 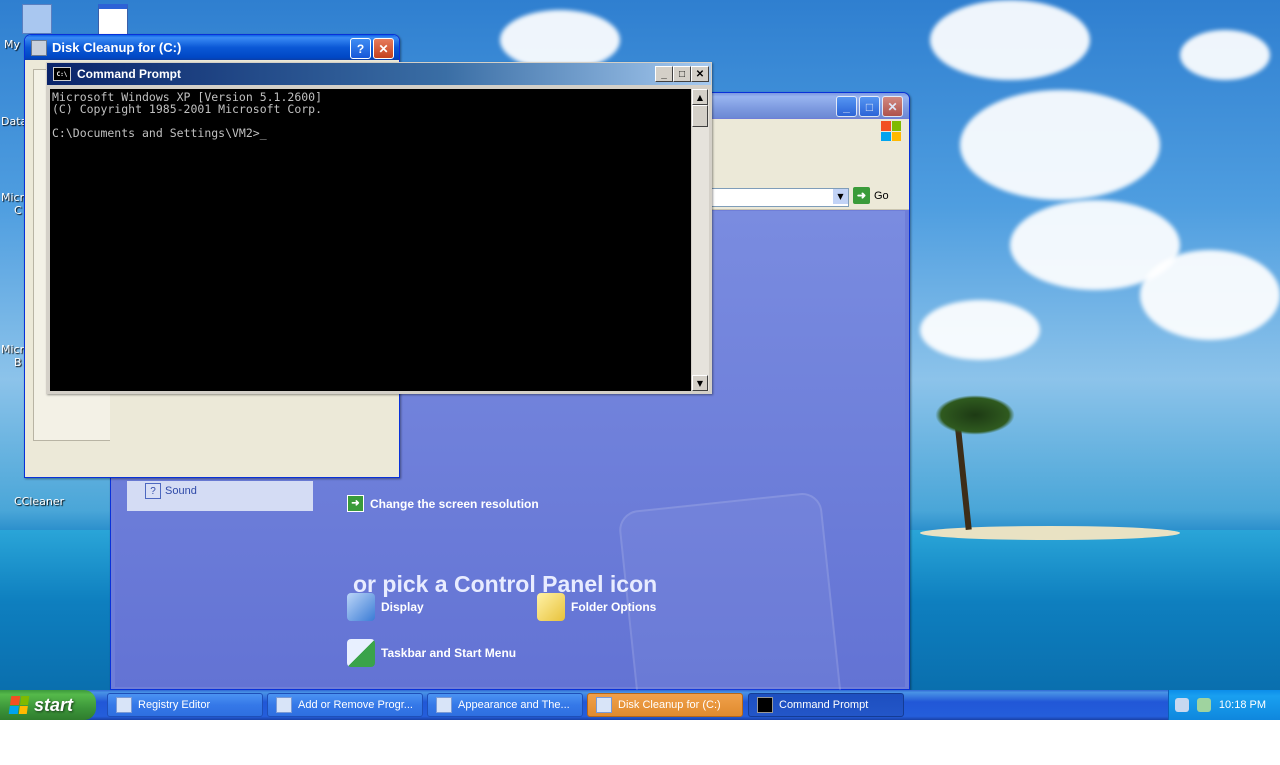 What do you see at coordinates (129, 74) in the screenshot?
I see `window-title: Command Prompt` at bounding box center [129, 74].